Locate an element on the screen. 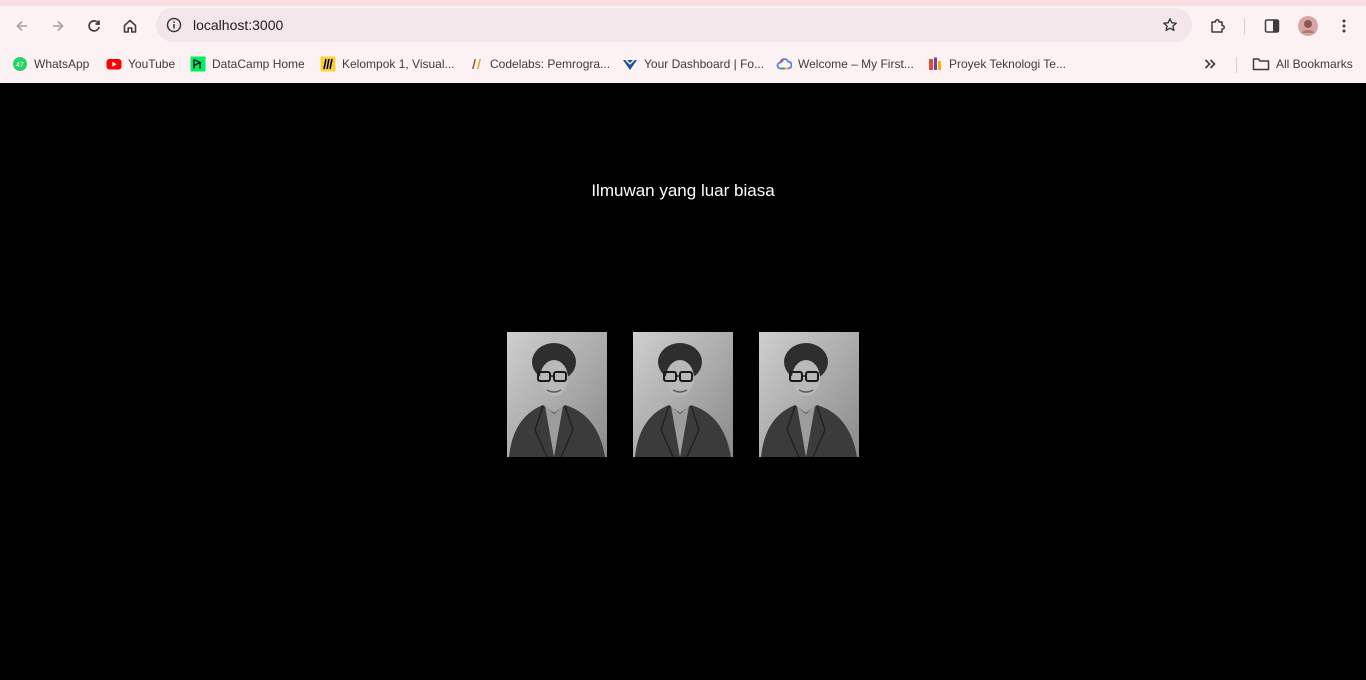 This screenshot has height=680, width=1366. more-bookmarks-button is located at coordinates (1213, 64).